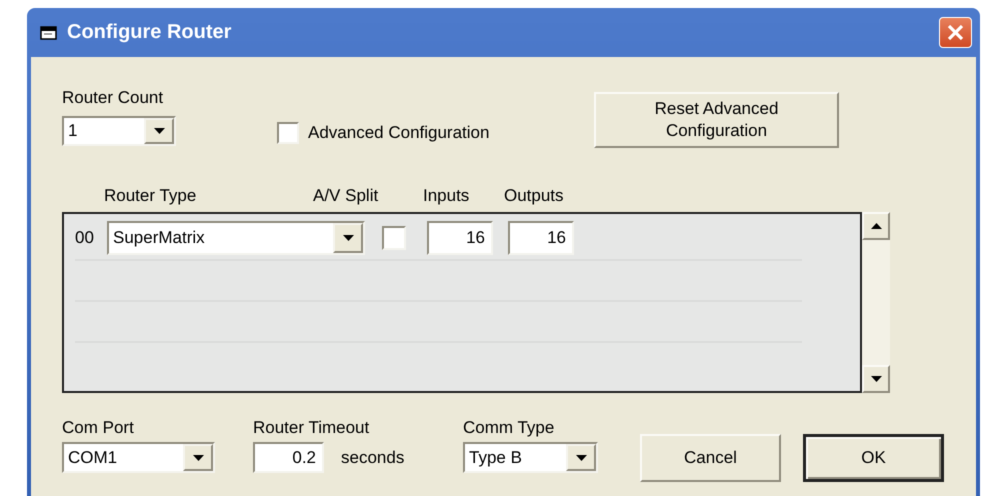  Describe the element at coordinates (509, 428) in the screenshot. I see `field-label: Comm Type` at that location.